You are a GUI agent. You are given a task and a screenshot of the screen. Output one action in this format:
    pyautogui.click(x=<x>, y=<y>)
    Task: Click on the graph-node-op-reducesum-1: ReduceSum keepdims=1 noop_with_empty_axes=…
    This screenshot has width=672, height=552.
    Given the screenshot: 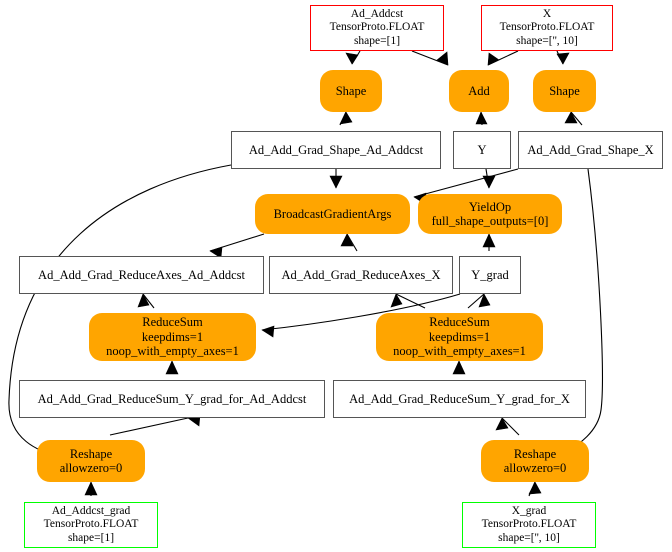 What is the action you would take?
    pyautogui.click(x=172, y=337)
    